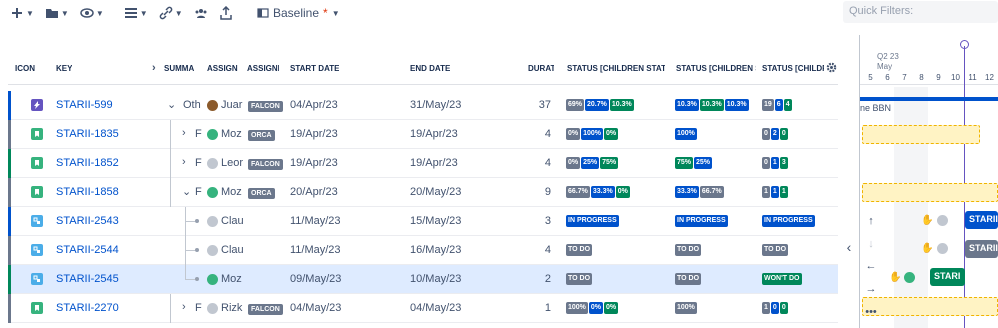 This screenshot has height=328, width=998. Describe the element at coordinates (314, 73) in the screenshot. I see `column-header-start-date: START DATE` at that location.